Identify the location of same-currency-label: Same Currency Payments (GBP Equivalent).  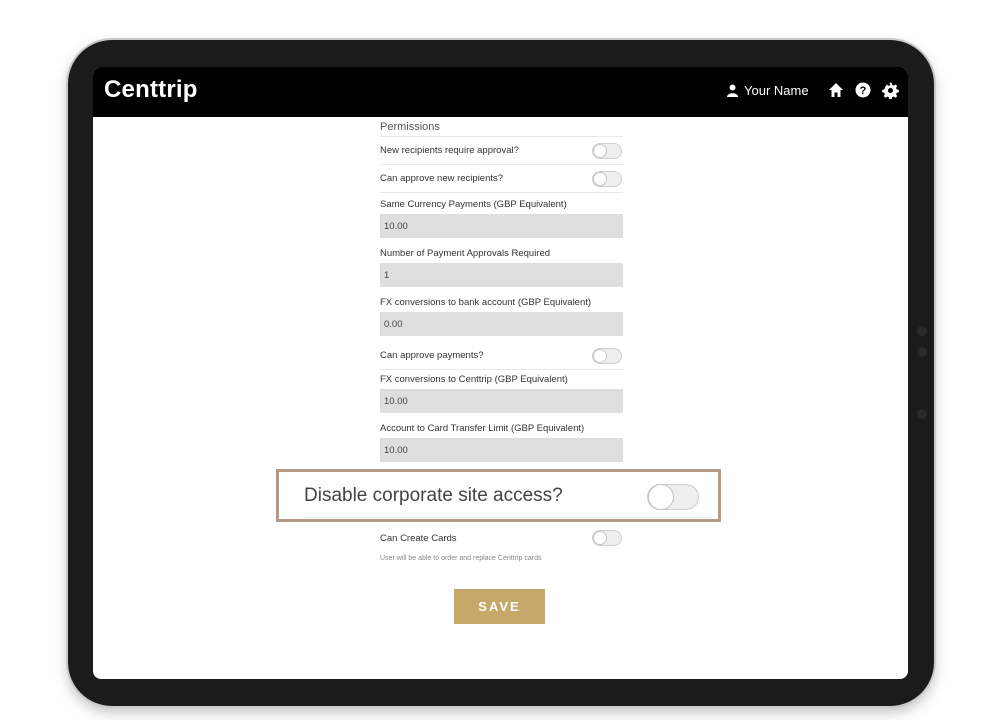
(473, 204).